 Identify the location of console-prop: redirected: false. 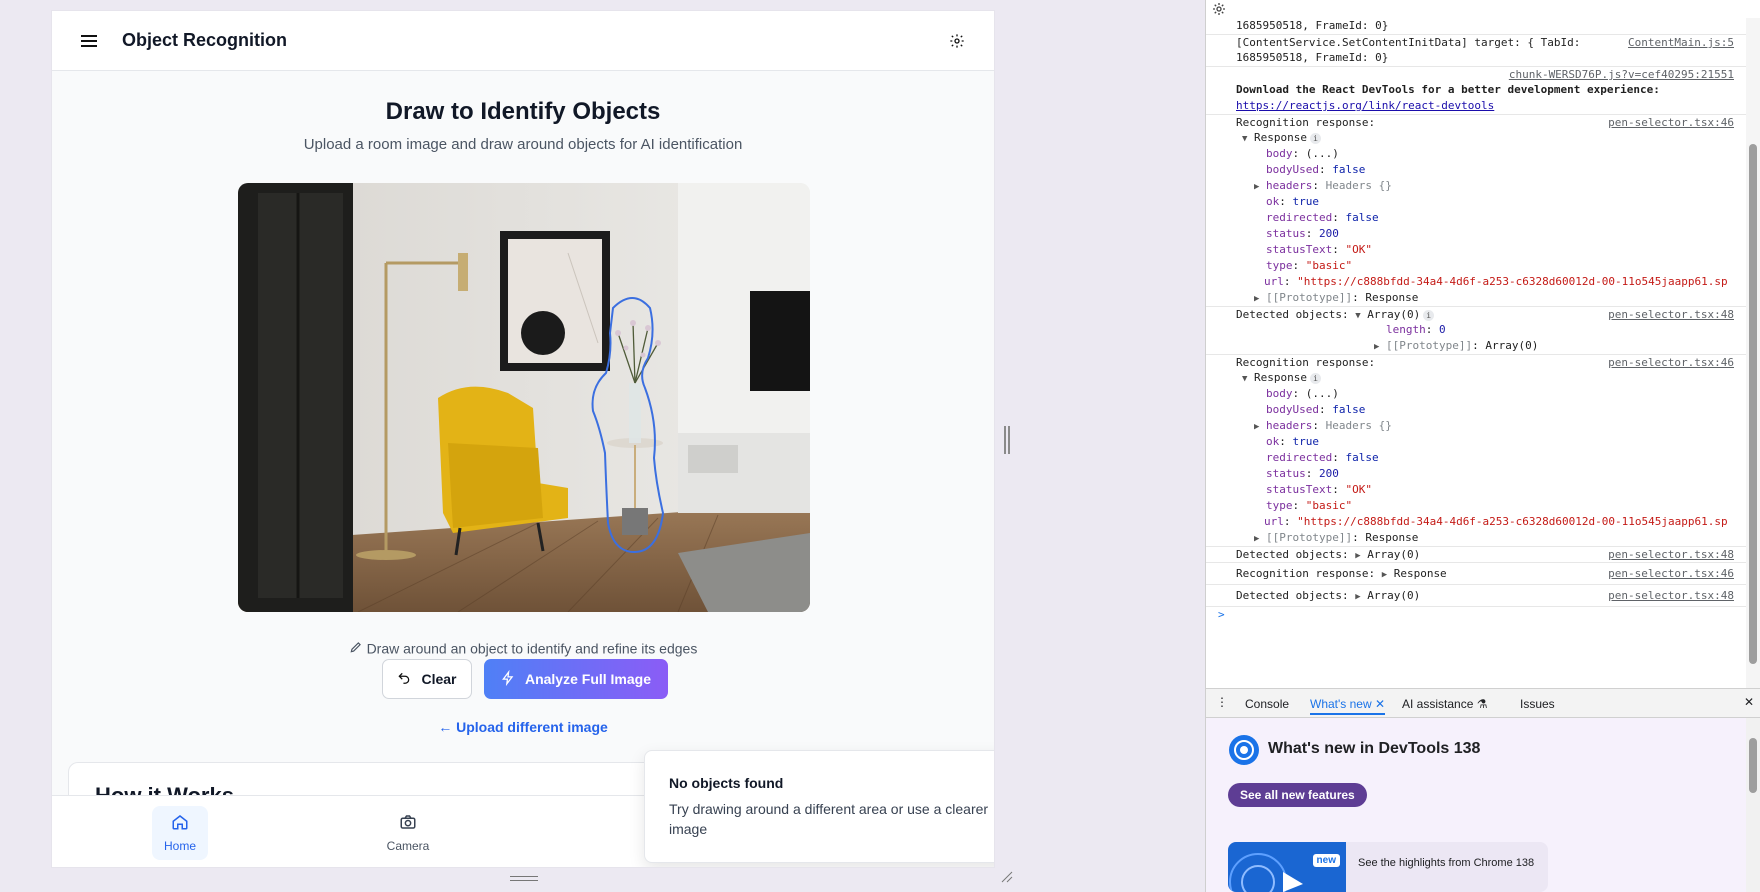
(1322, 217).